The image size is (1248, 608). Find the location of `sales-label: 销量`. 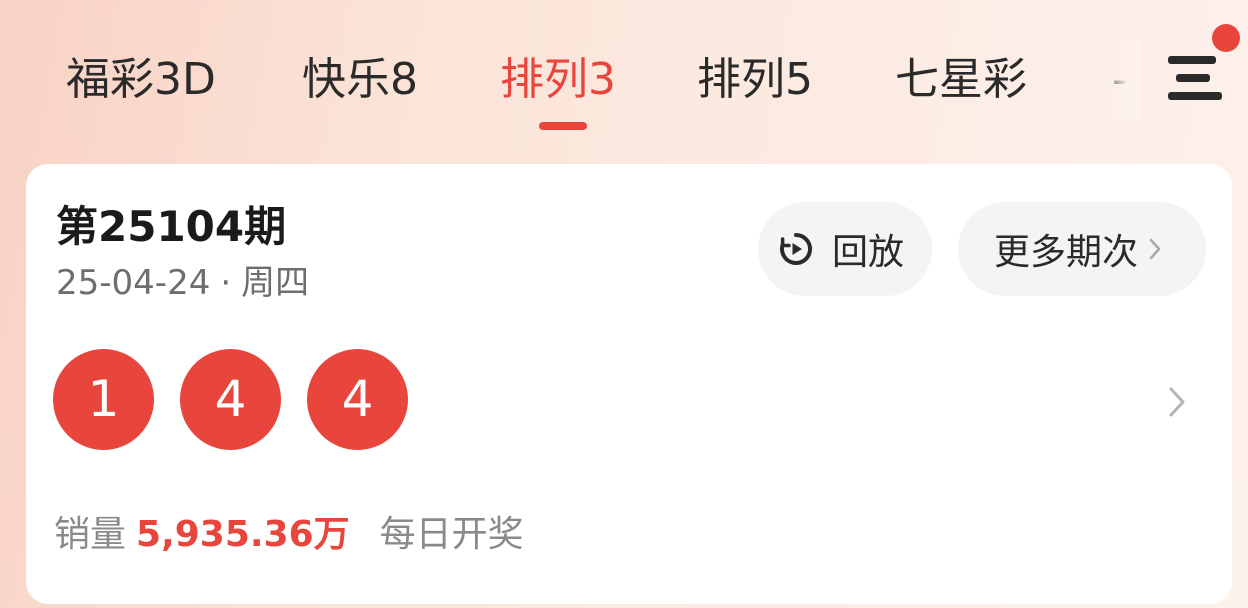

sales-label: 销量 is located at coordinates (90, 534).